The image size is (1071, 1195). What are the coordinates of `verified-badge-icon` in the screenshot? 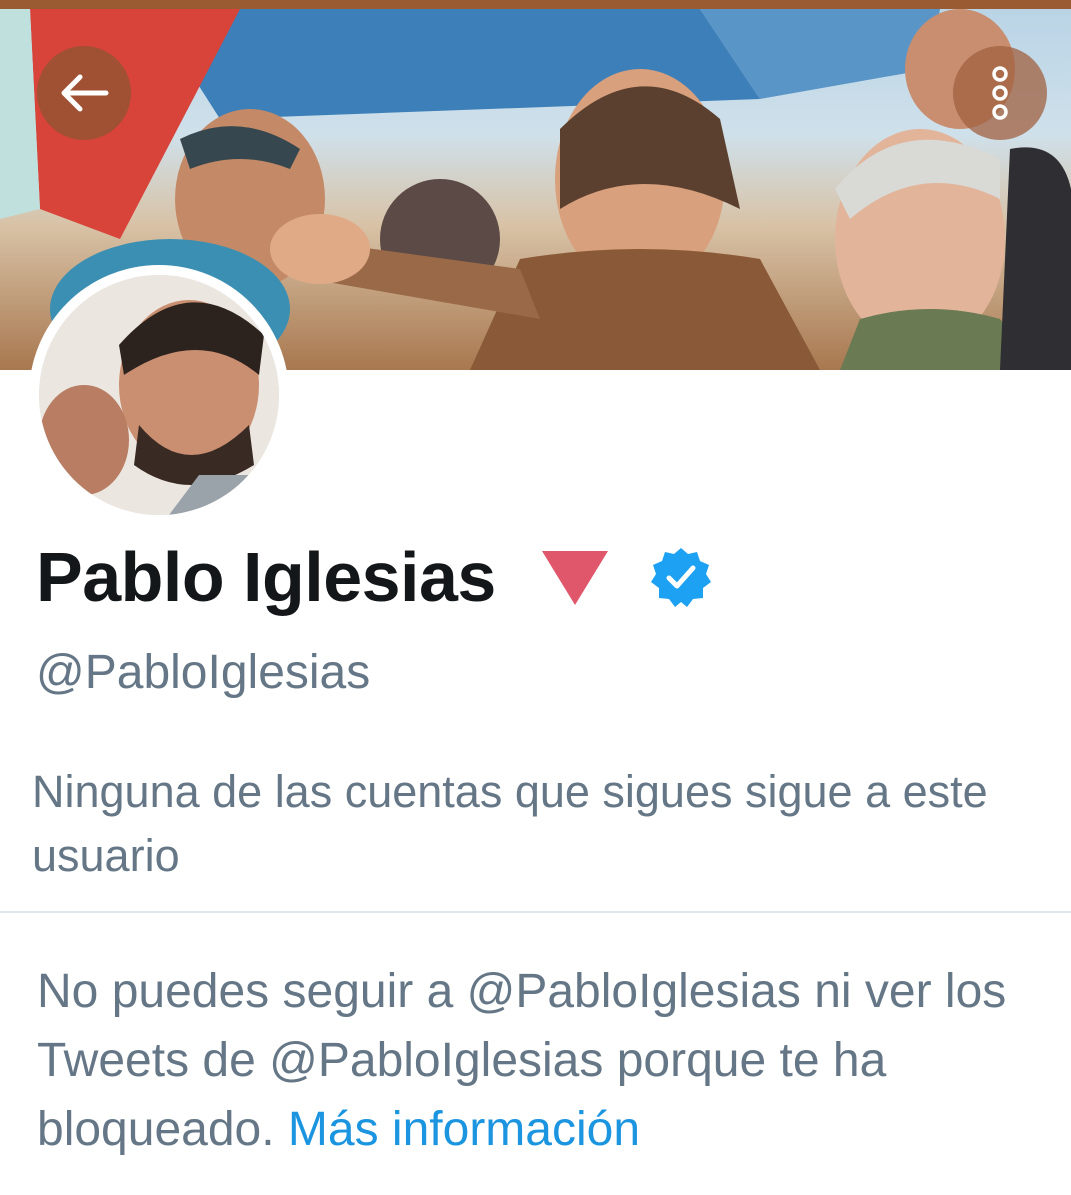 It's located at (680, 577).